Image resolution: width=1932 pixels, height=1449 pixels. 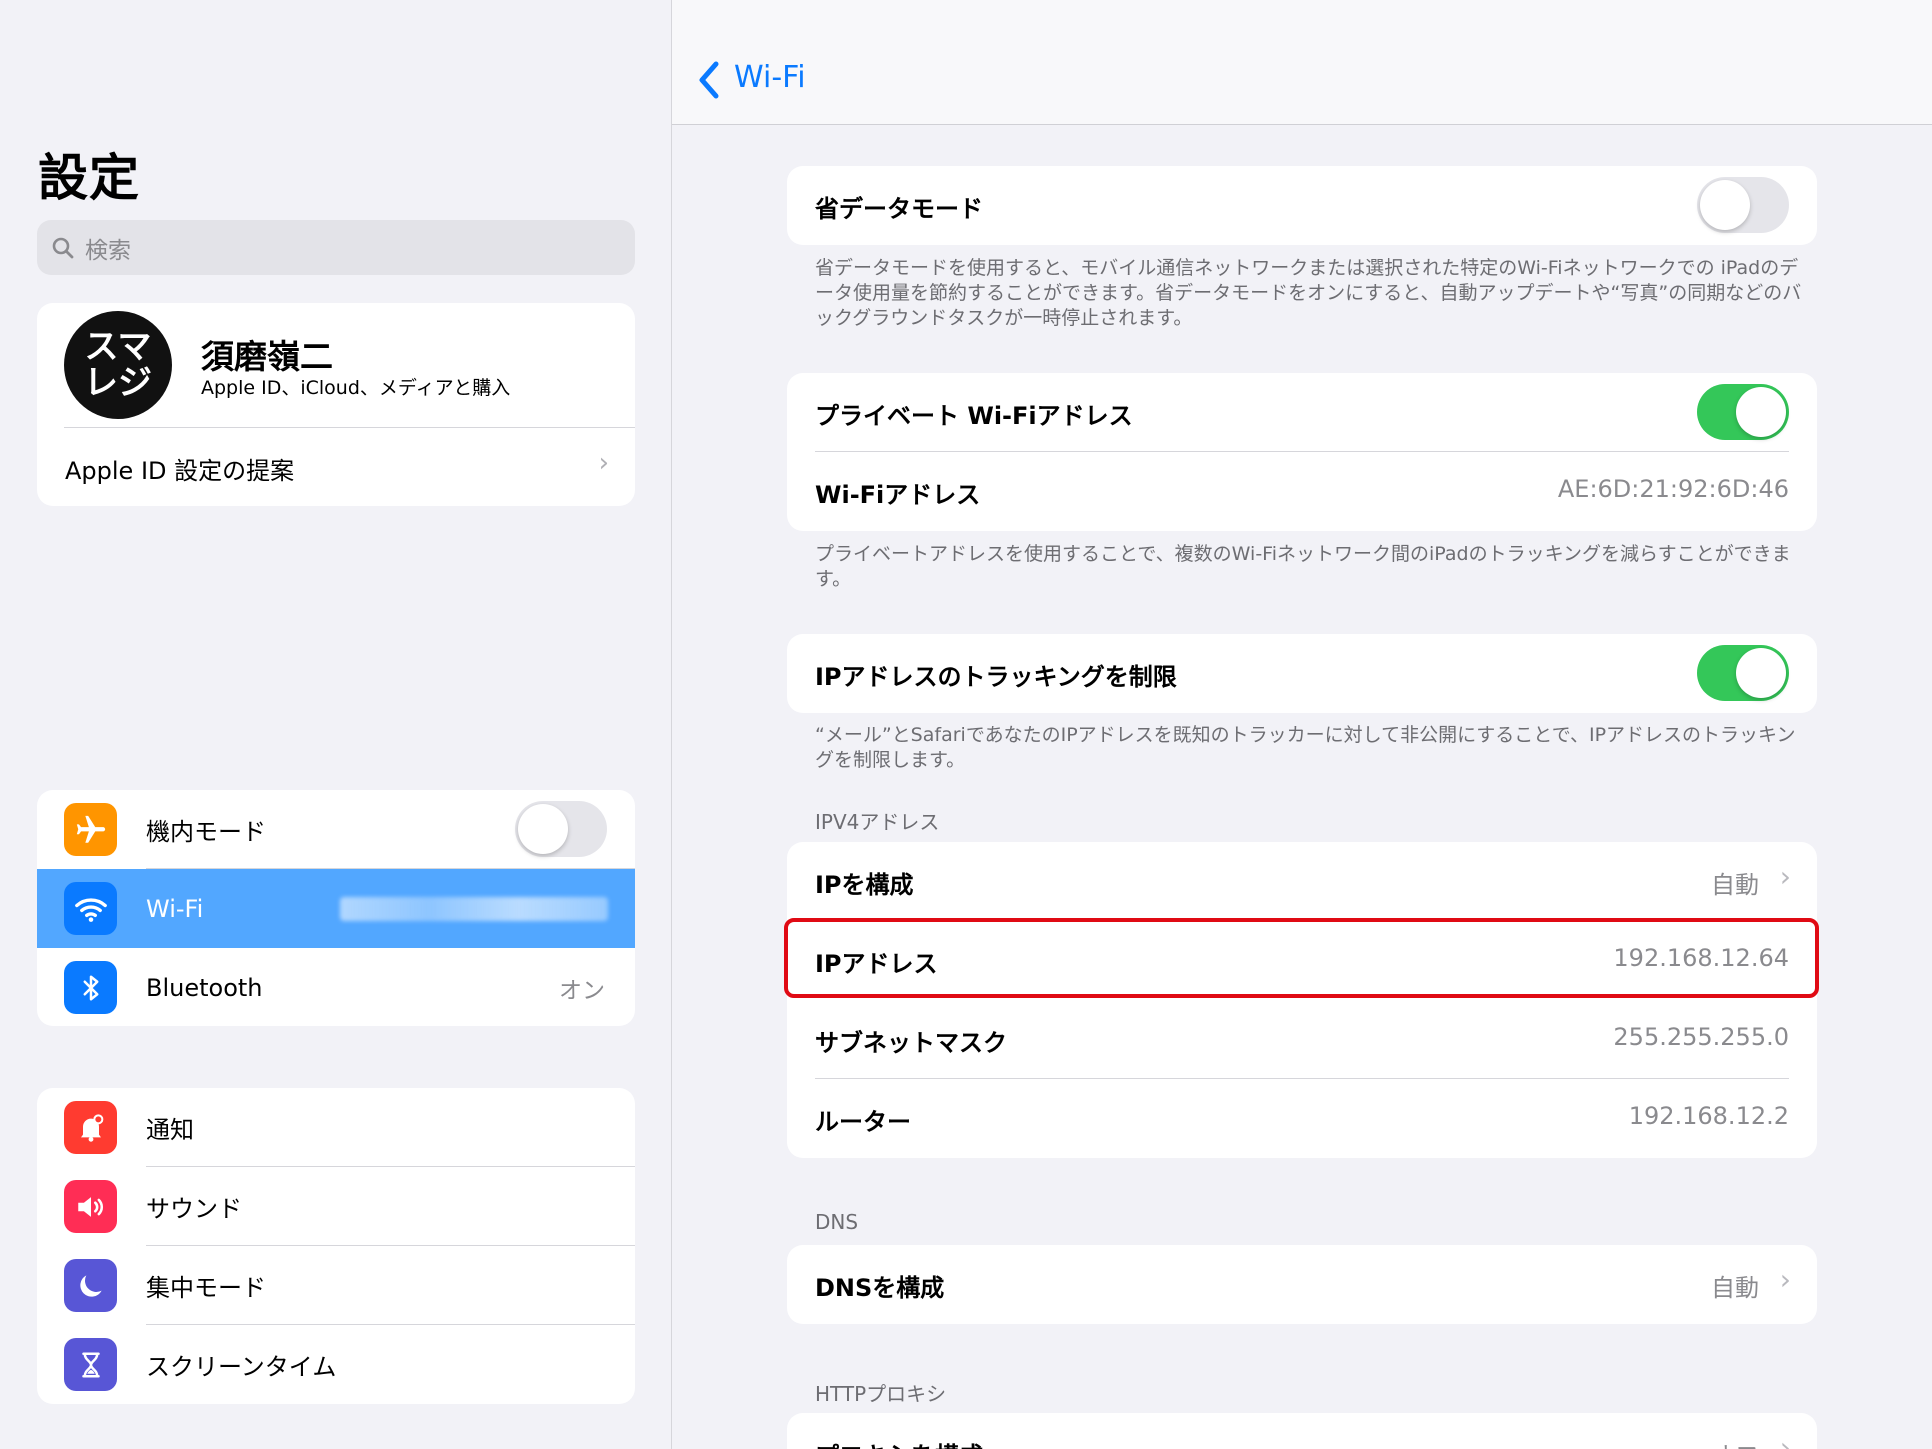 I want to click on router-row: ルーター 192.168.12.2, so click(x=1302, y=1118).